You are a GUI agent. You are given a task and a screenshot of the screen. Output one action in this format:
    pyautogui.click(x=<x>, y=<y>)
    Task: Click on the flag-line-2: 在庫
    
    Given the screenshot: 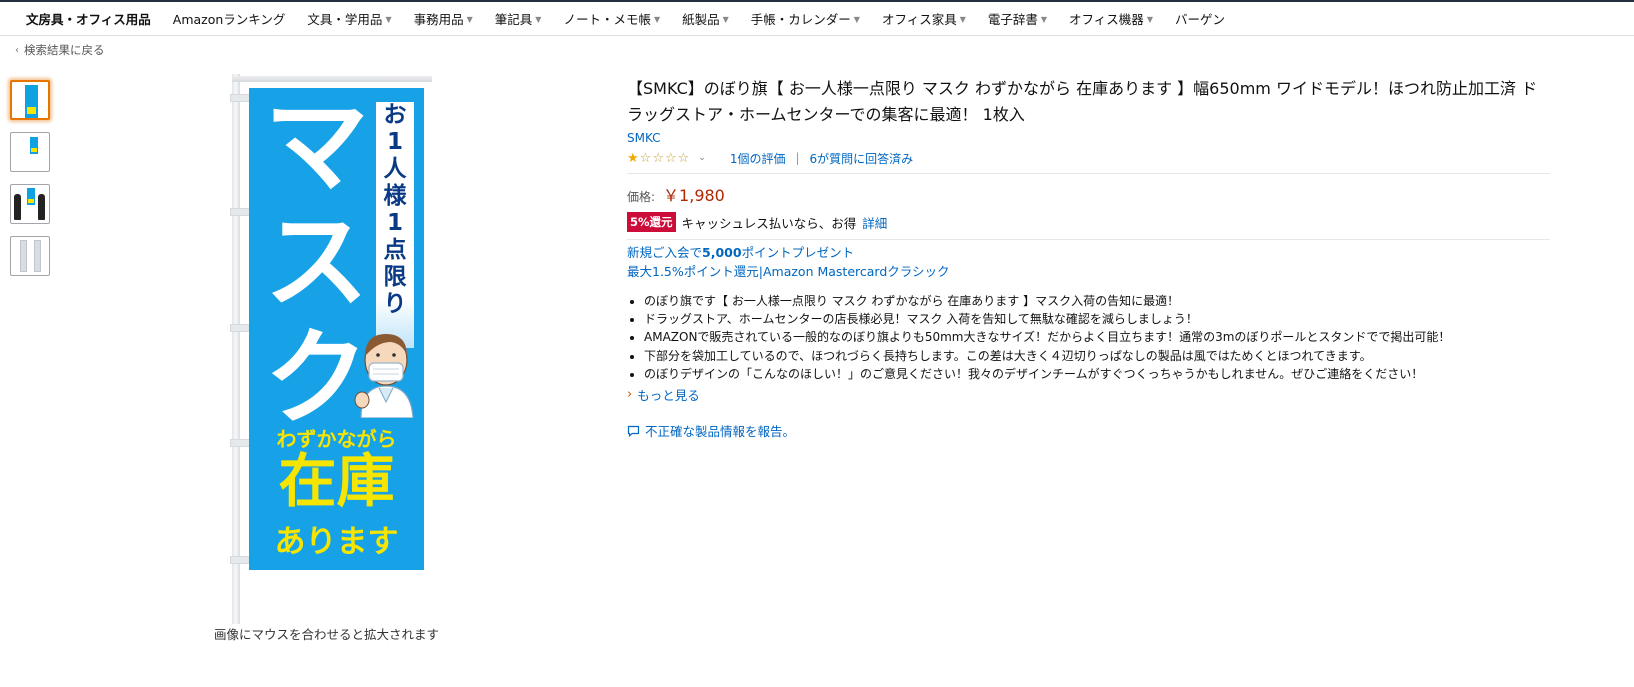 What is the action you would take?
    pyautogui.click(x=336, y=481)
    